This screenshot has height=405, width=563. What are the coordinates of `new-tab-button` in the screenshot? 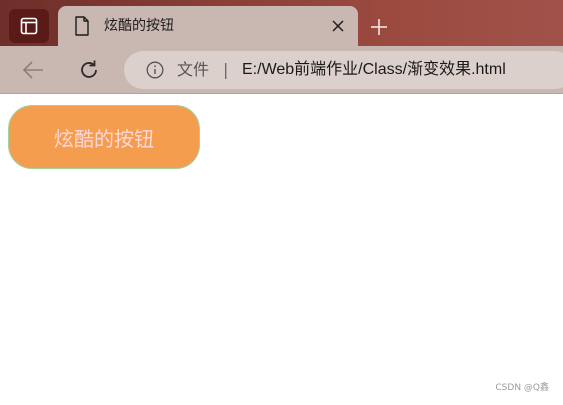 It's located at (379, 27).